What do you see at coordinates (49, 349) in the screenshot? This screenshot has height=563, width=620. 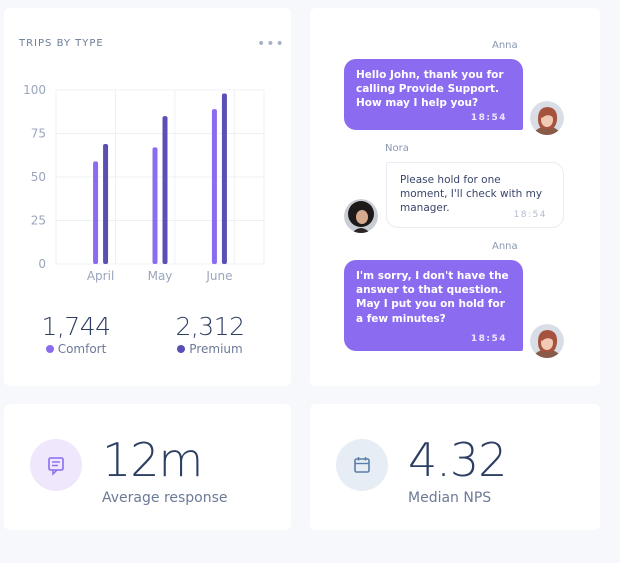 I see `comfort-legend-dot` at bounding box center [49, 349].